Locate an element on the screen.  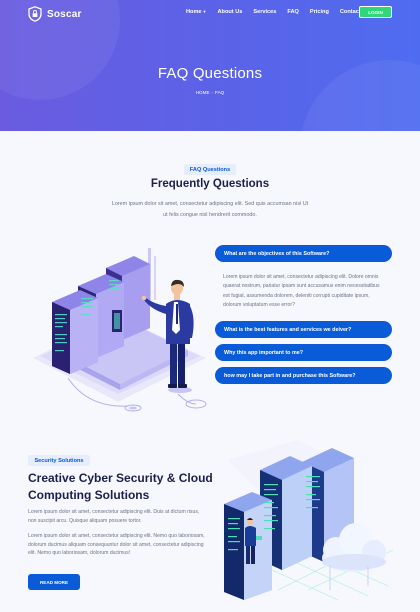
brand-name: Soscar is located at coordinates (64, 14).